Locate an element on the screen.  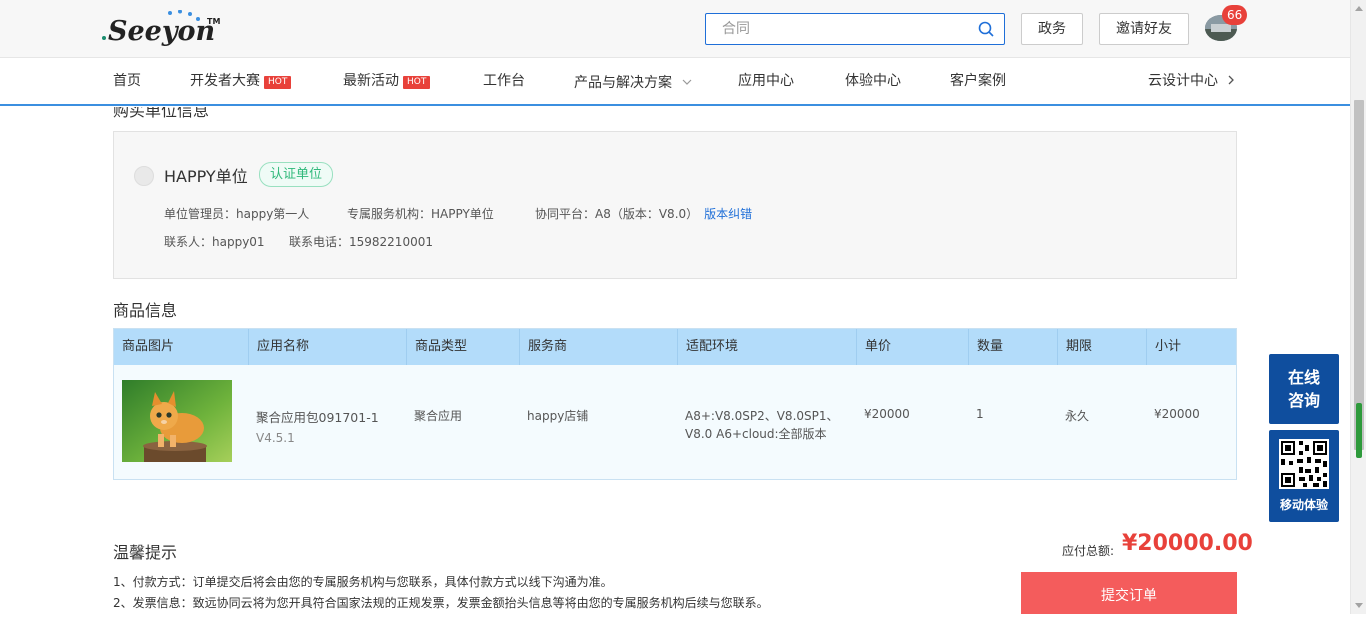
scroll-position-marker is located at coordinates (1359, 430).